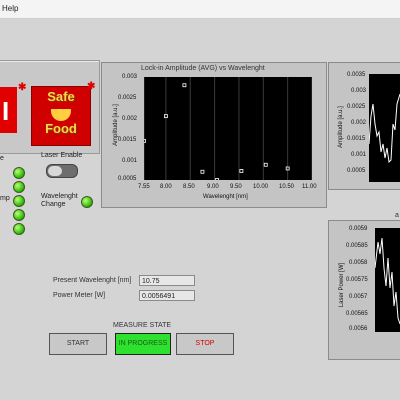 This screenshot has height=400, width=400. What do you see at coordinates (359, 91) in the screenshot?
I see `rt-y-tick: 0.003` at bounding box center [359, 91].